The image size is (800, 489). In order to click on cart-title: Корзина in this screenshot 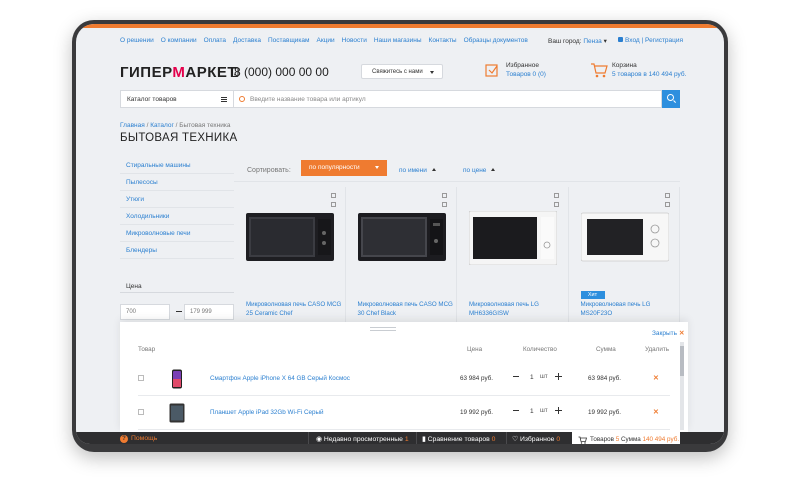, I will do `click(624, 65)`.